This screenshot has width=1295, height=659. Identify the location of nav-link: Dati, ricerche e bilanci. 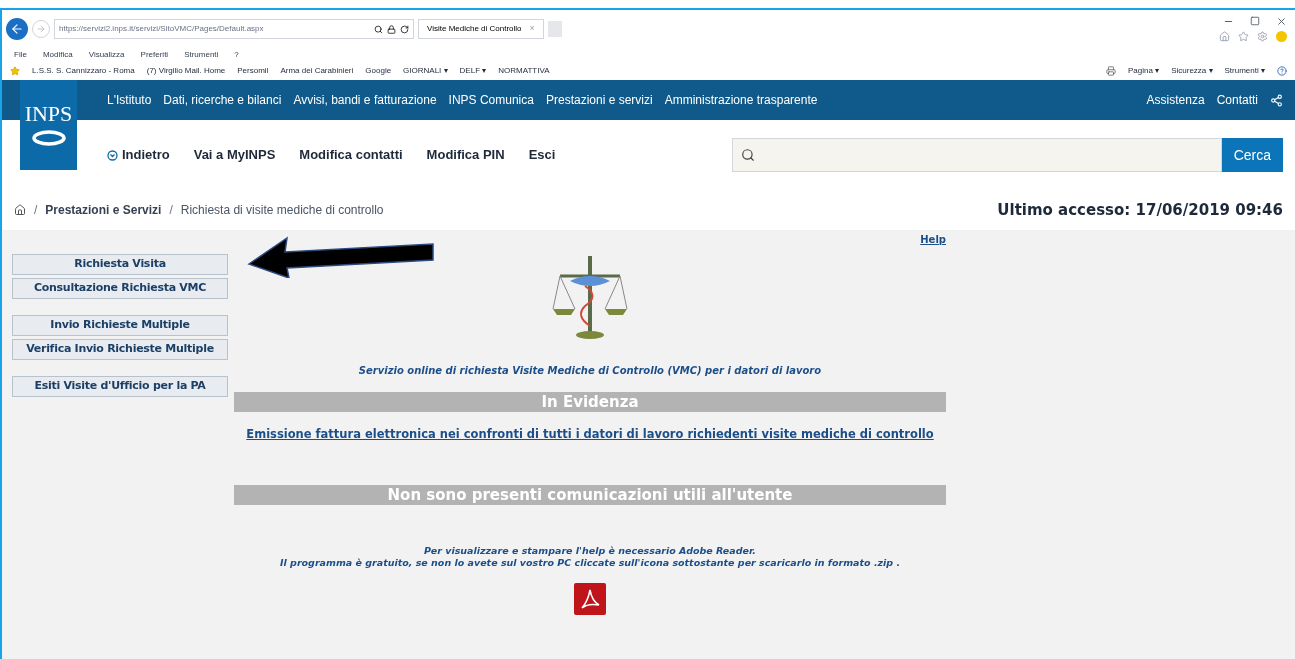
(222, 100).